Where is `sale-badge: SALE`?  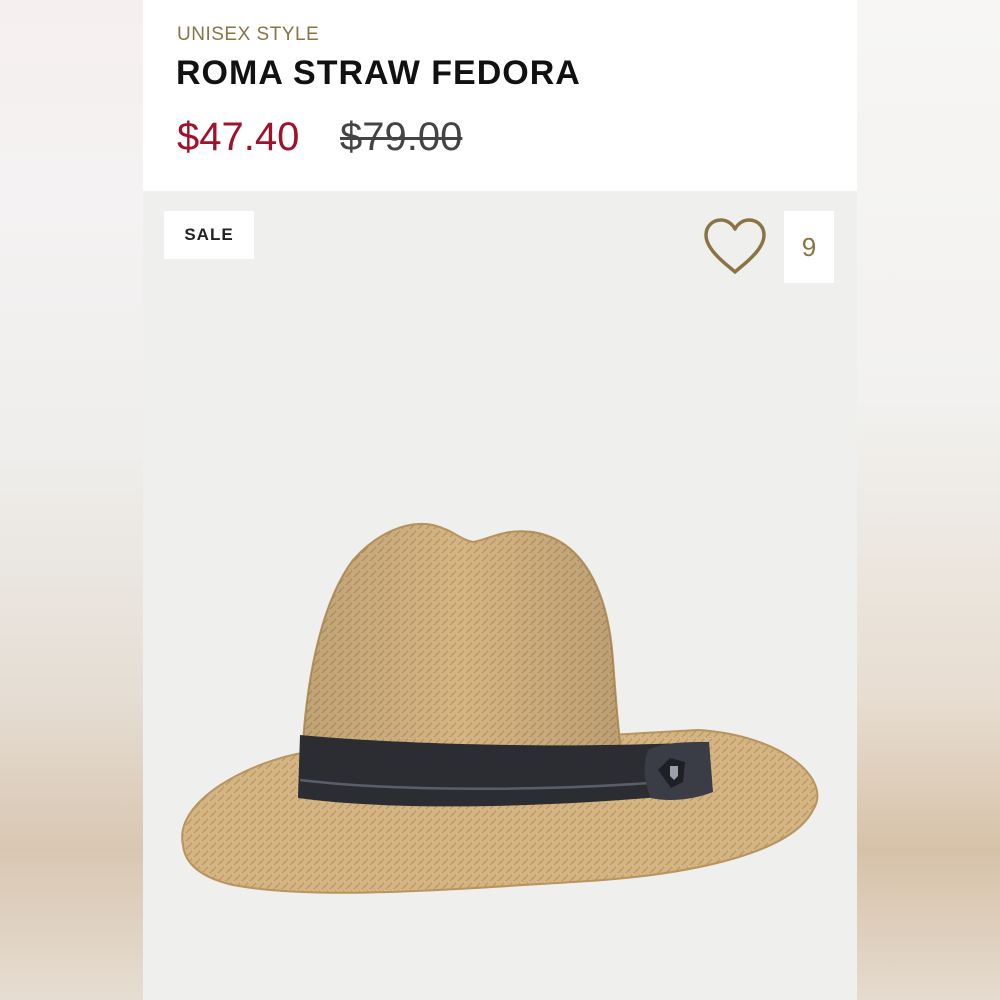 sale-badge: SALE is located at coordinates (209, 235).